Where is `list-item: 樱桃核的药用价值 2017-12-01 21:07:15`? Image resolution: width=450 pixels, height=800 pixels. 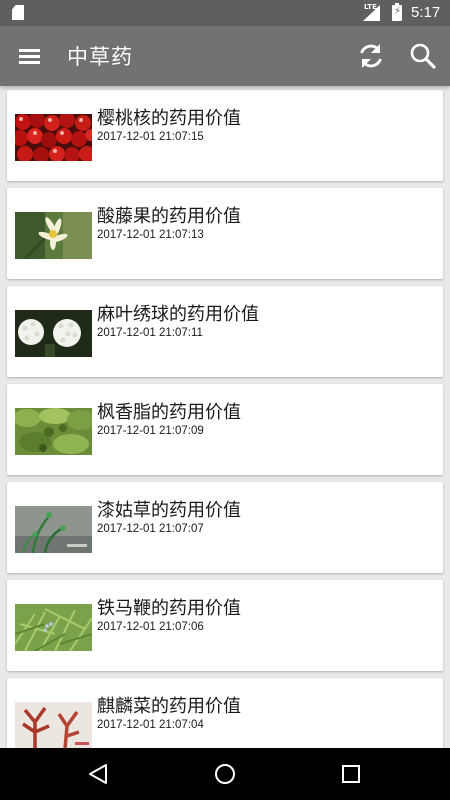
list-item: 樱桃核的药用价值 2017-12-01 21:07:15 is located at coordinates (225, 135).